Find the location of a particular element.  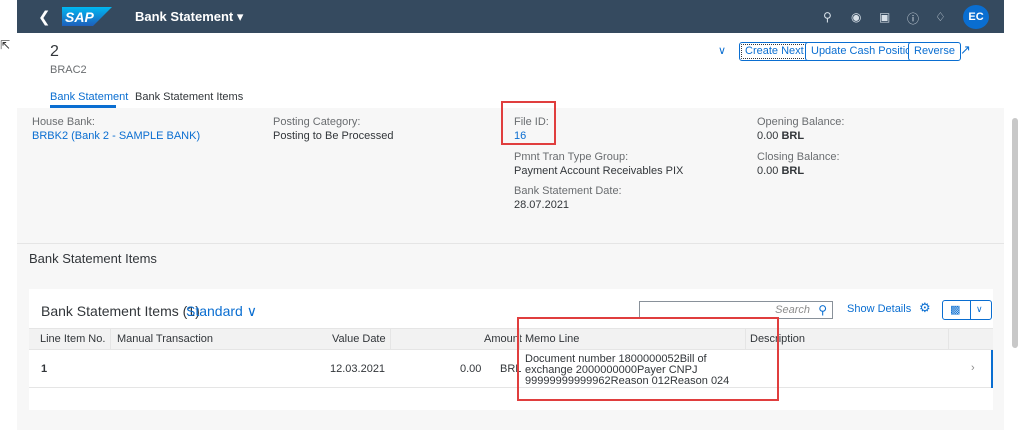

bell-icon: ♢ is located at coordinates (940, 17).